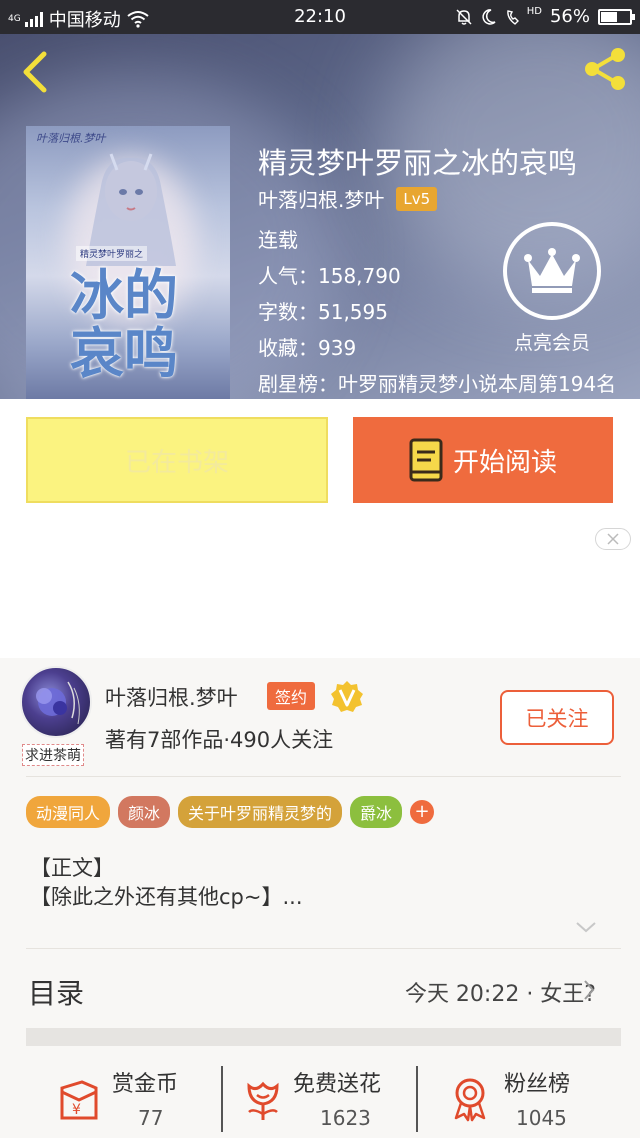 The image size is (640, 1138). What do you see at coordinates (329, 276) in the screenshot?
I see `book-popularity: 人气：158,790` at bounding box center [329, 276].